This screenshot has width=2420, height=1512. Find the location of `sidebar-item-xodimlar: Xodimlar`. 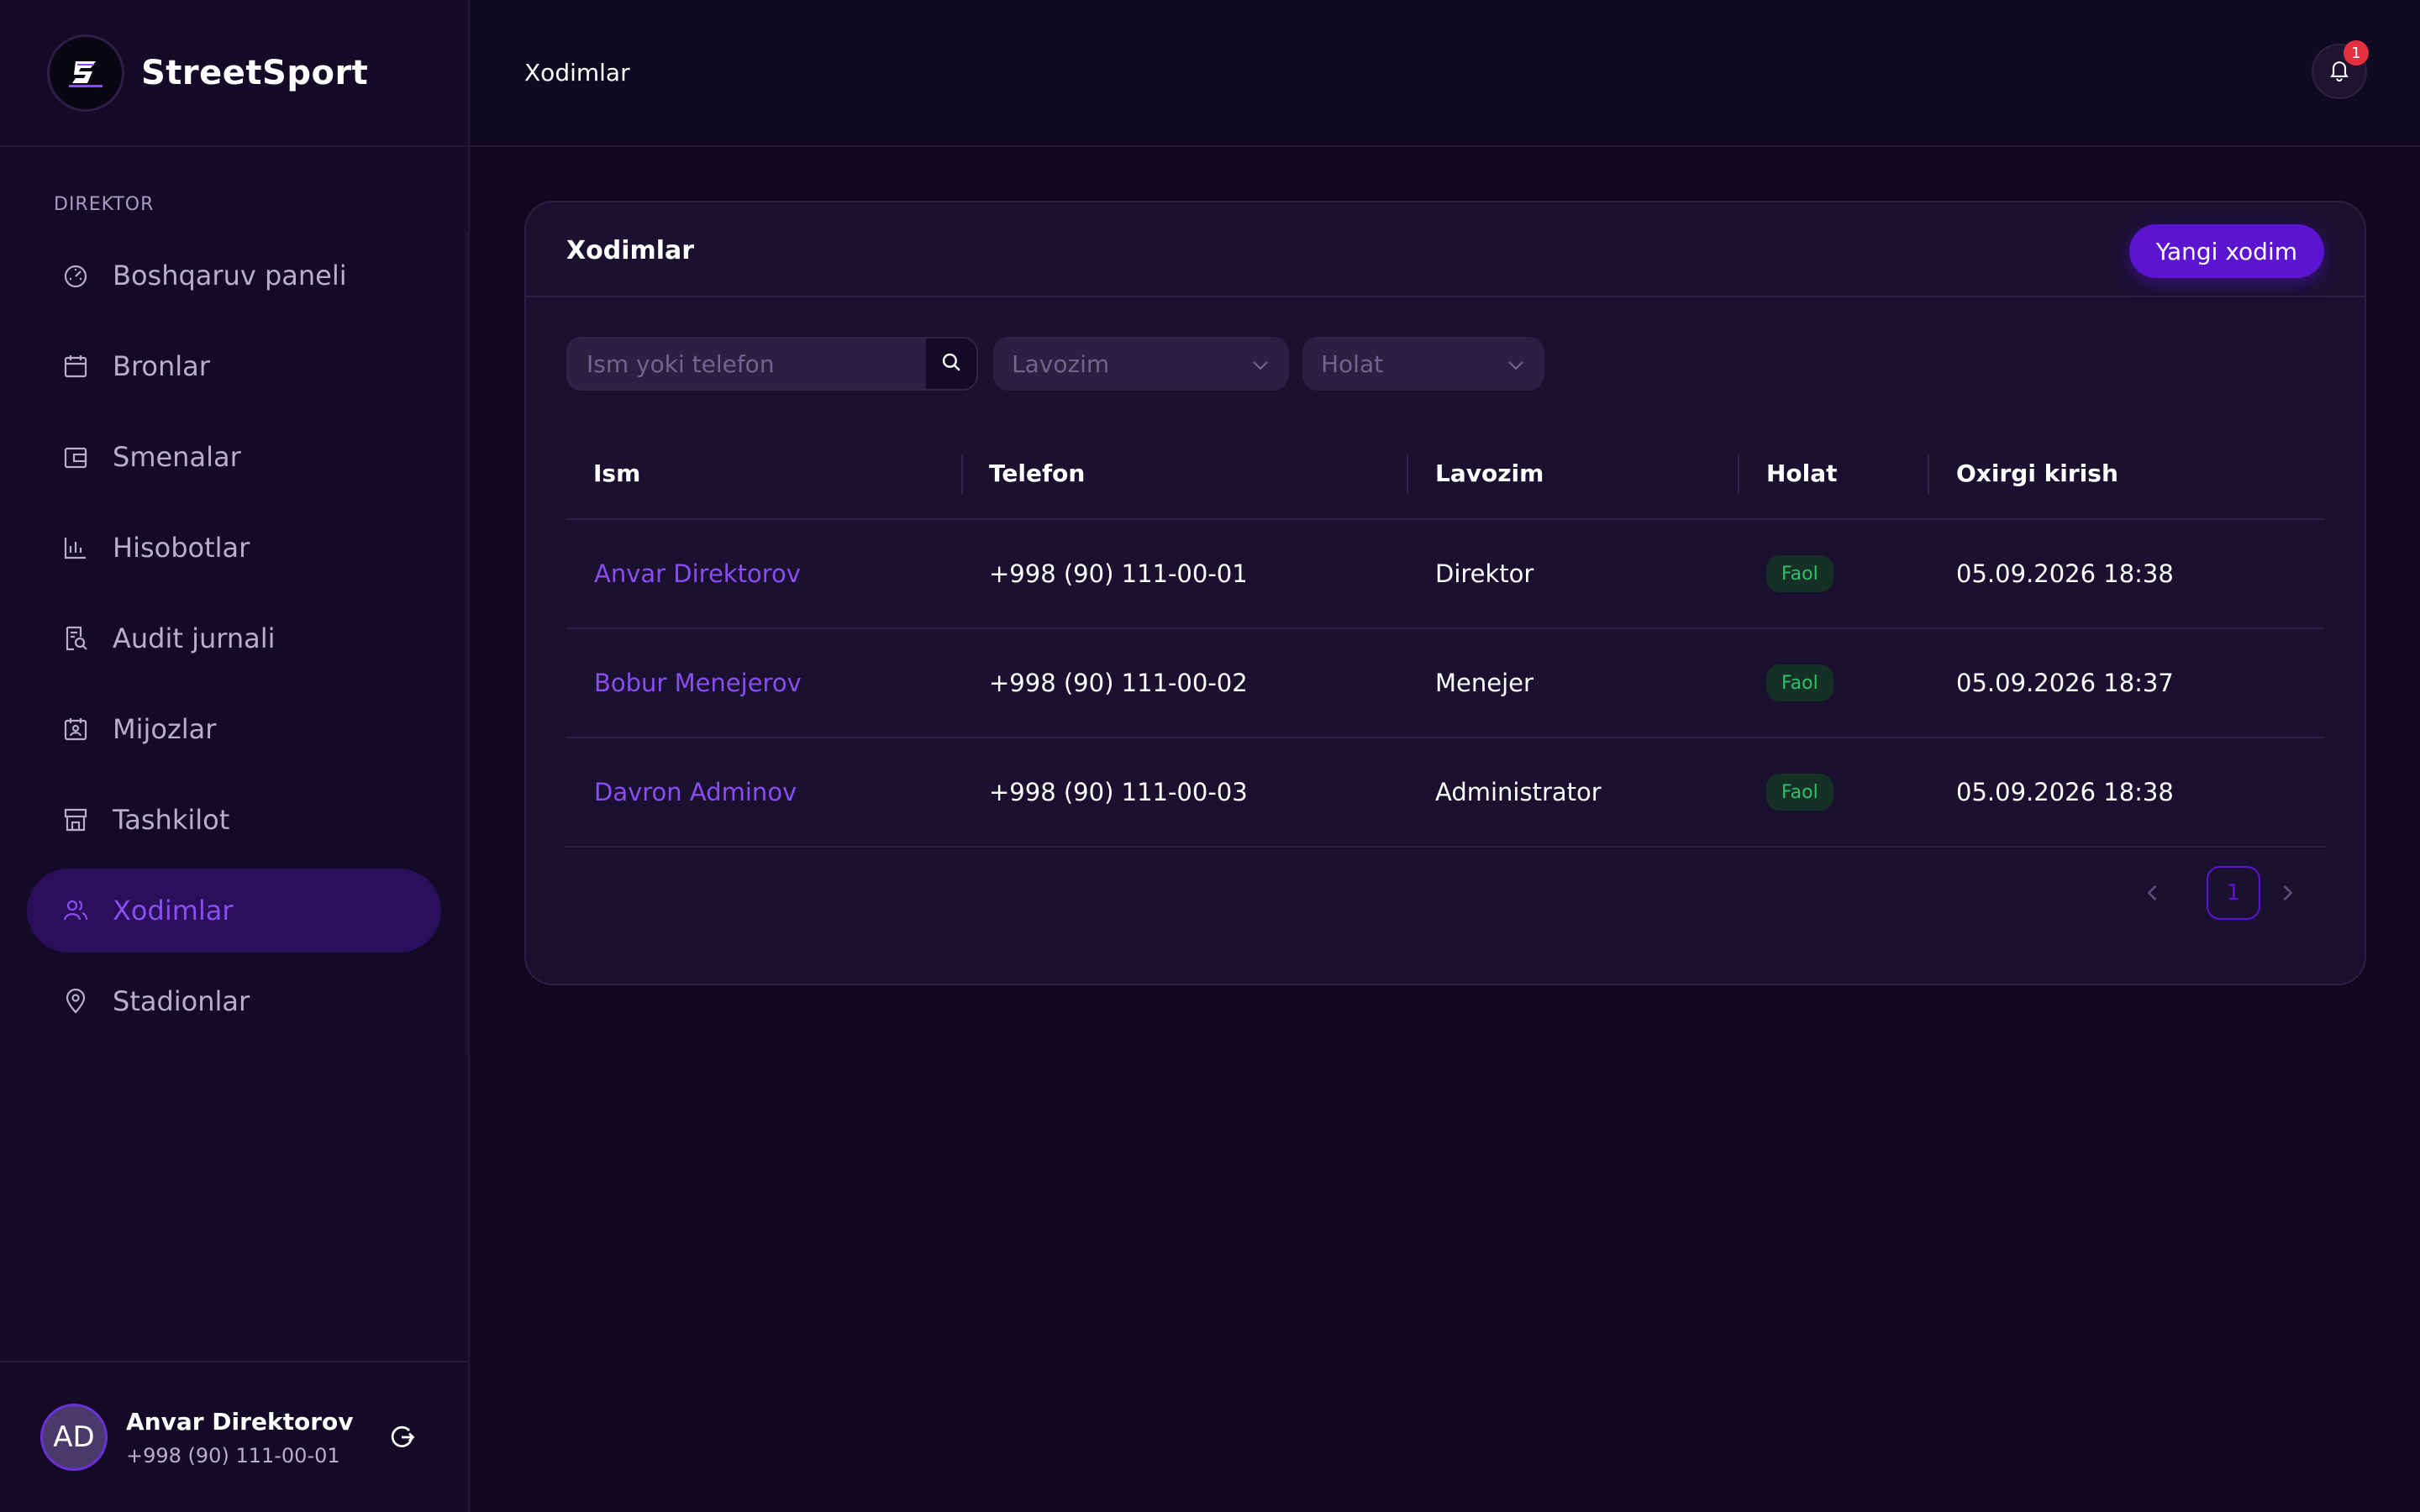

sidebar-item-xodimlar: Xodimlar is located at coordinates (234, 911).